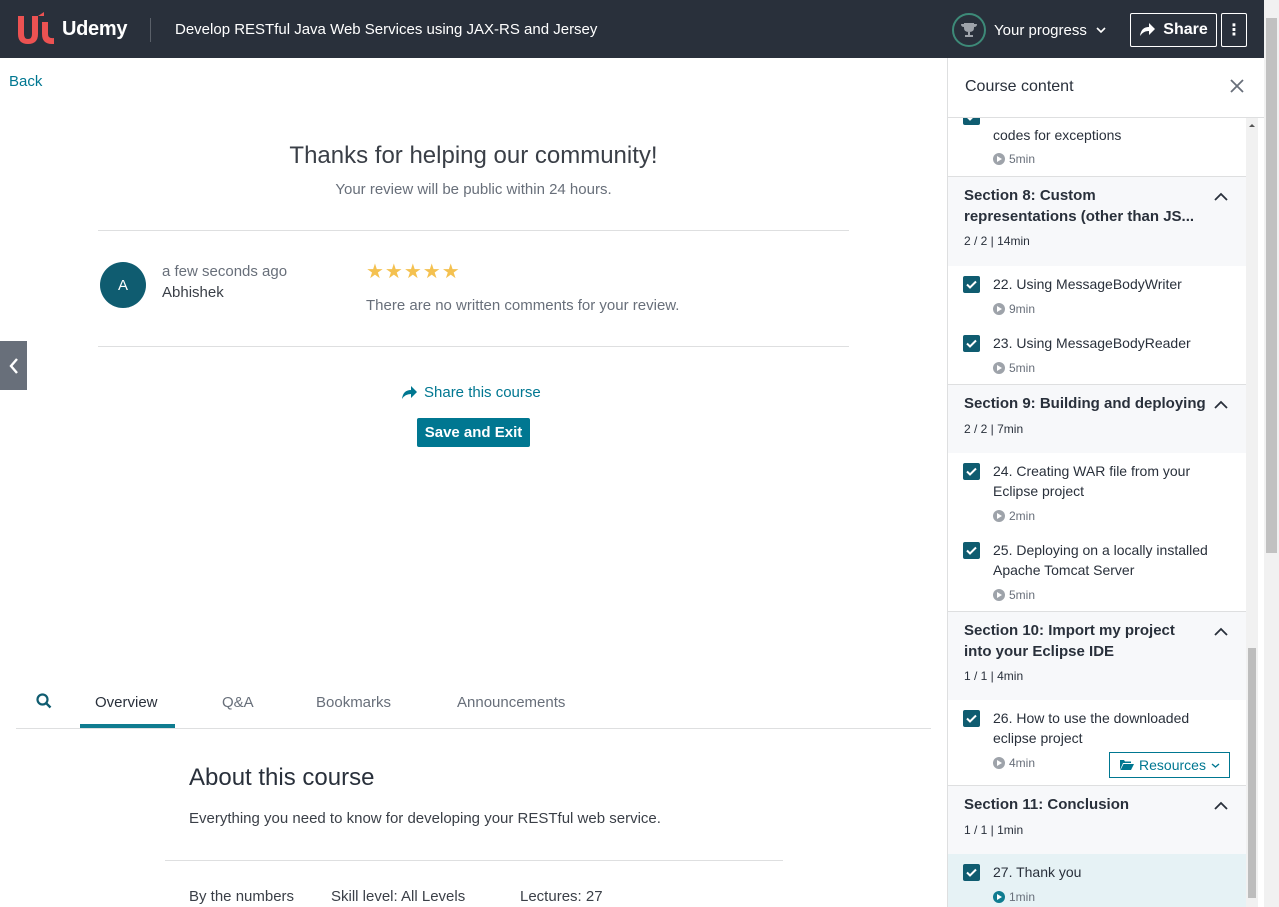  I want to click on lecture-title: 22. Using MessageBodyWriter, so click(1087, 284).